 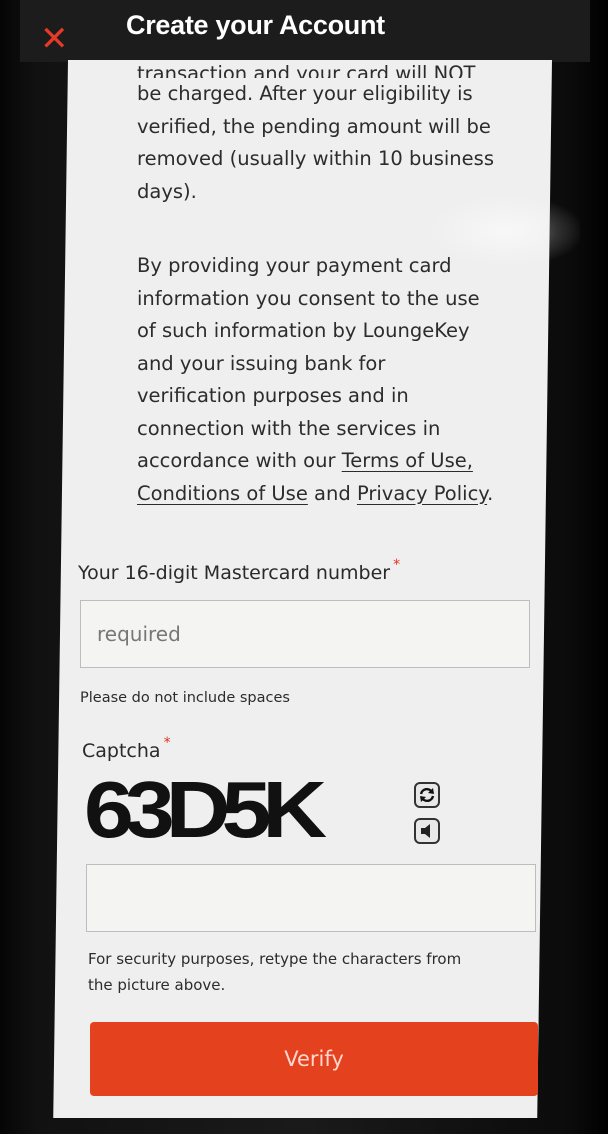 What do you see at coordinates (305, 93) in the screenshot?
I see `disclaimer-line: be charged. After your eligibility is` at bounding box center [305, 93].